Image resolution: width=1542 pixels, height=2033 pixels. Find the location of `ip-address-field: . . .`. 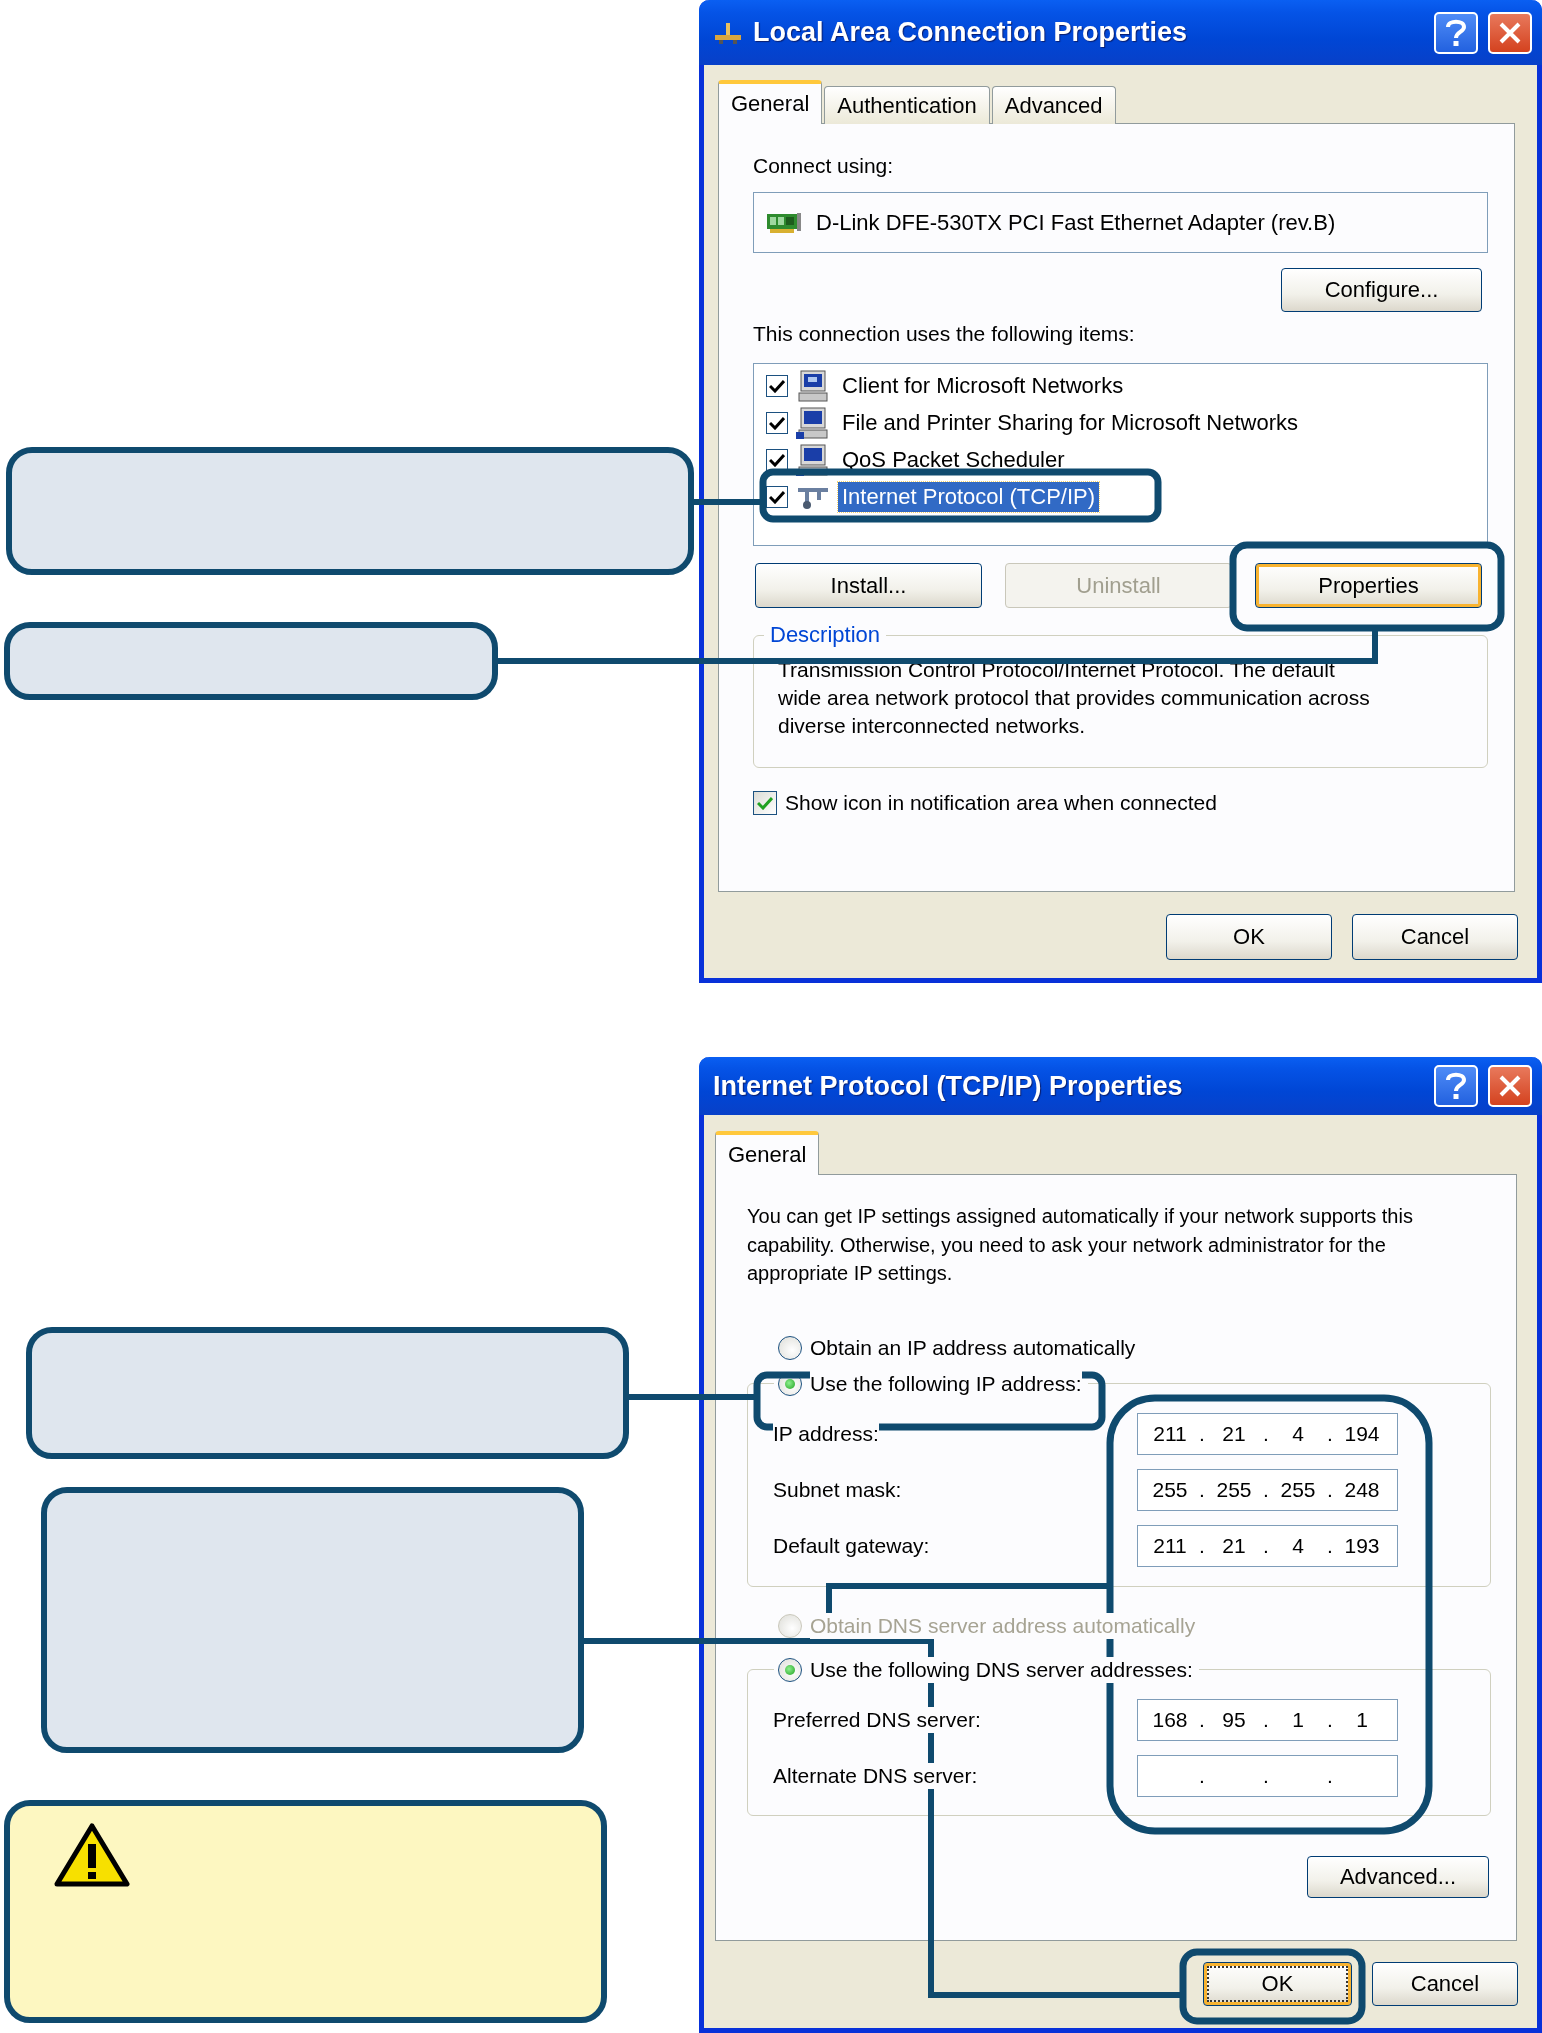

ip-address-field: . . . is located at coordinates (1267, 1775).